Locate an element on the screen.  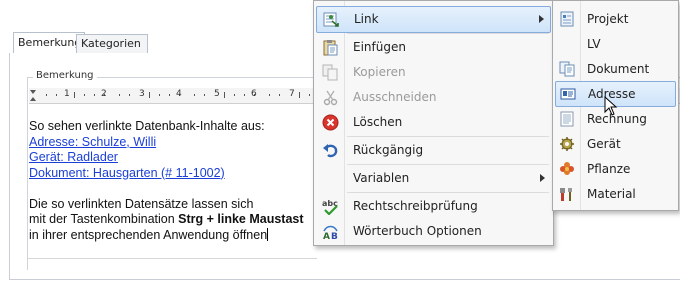
menu-item-label: Variablen is located at coordinates (381, 178).